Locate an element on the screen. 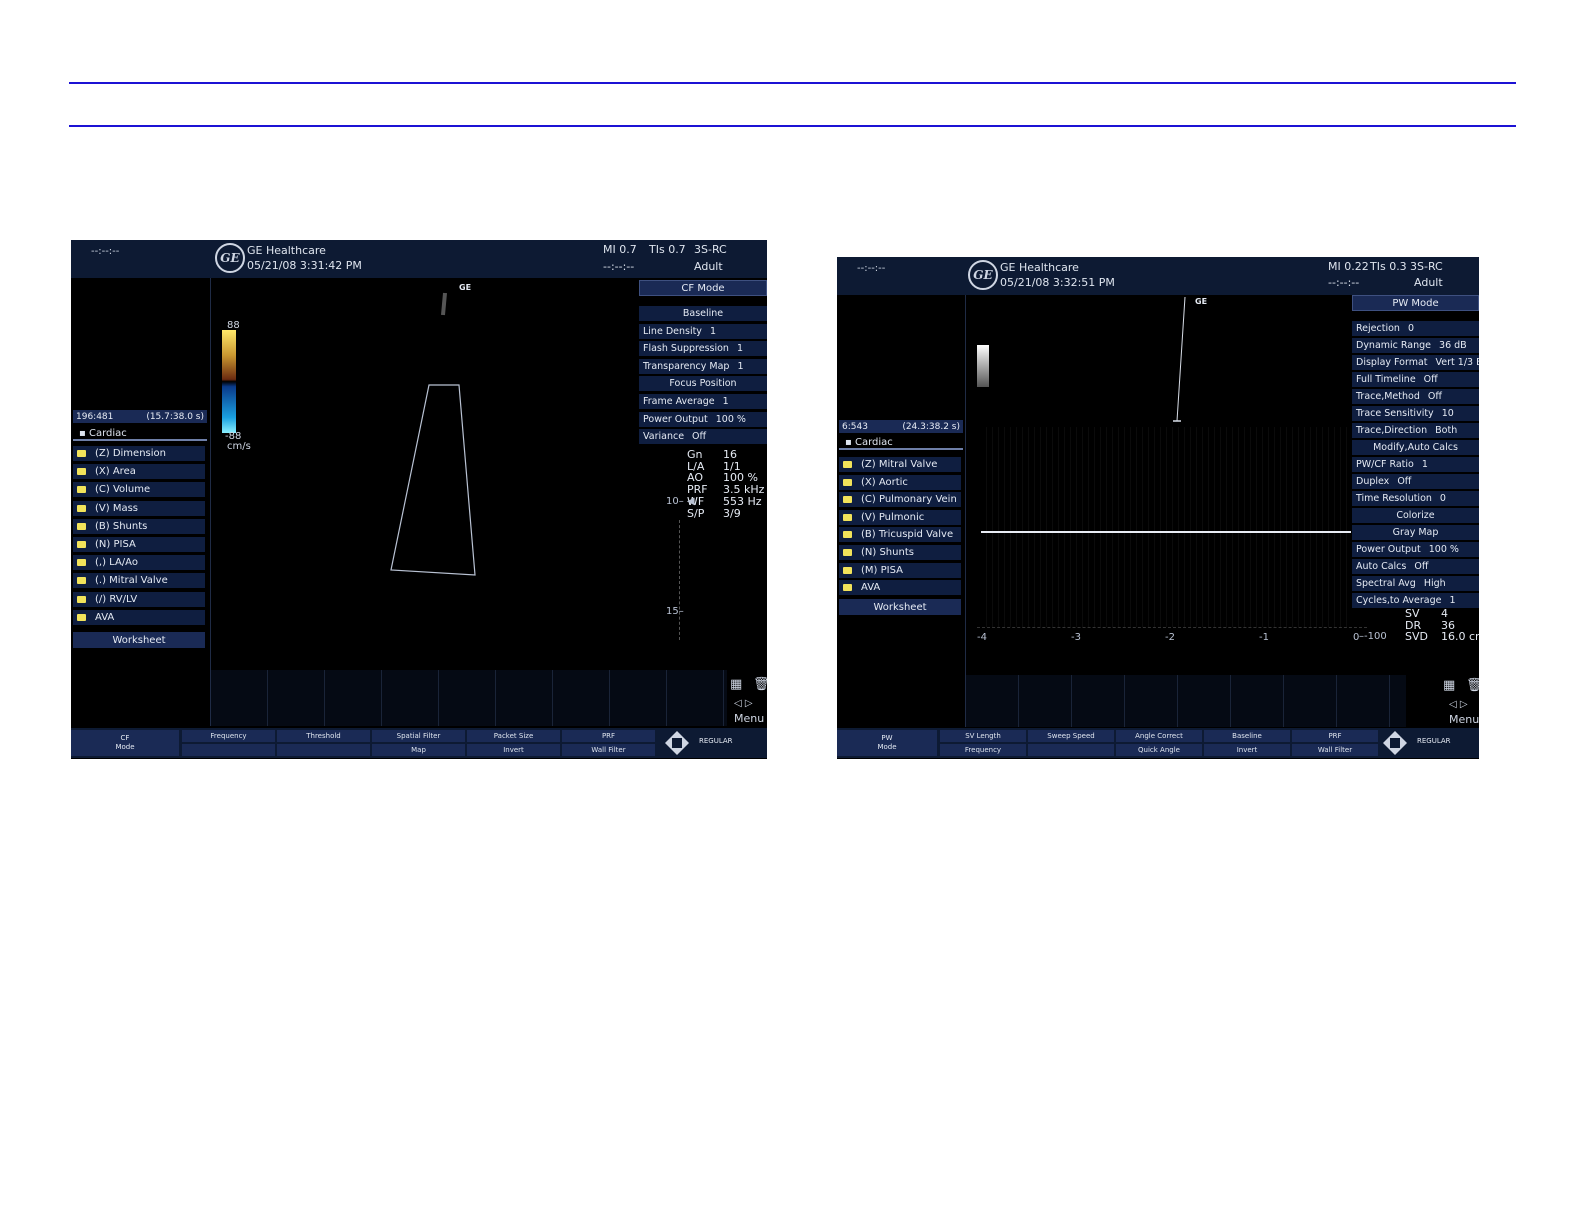  setting-row: Frame Average 1 is located at coordinates (703, 401).